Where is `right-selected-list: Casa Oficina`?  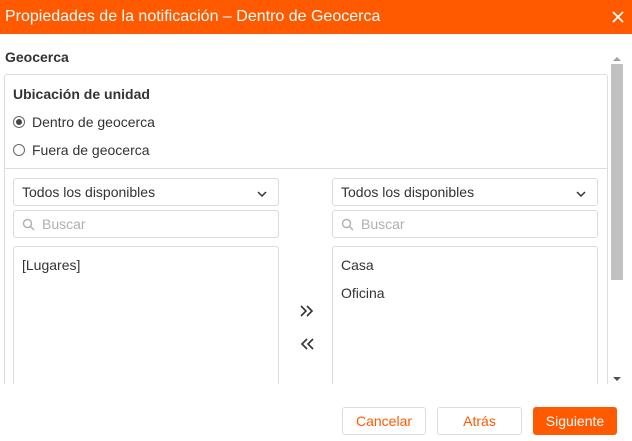
right-selected-list: Casa Oficina is located at coordinates (465, 315).